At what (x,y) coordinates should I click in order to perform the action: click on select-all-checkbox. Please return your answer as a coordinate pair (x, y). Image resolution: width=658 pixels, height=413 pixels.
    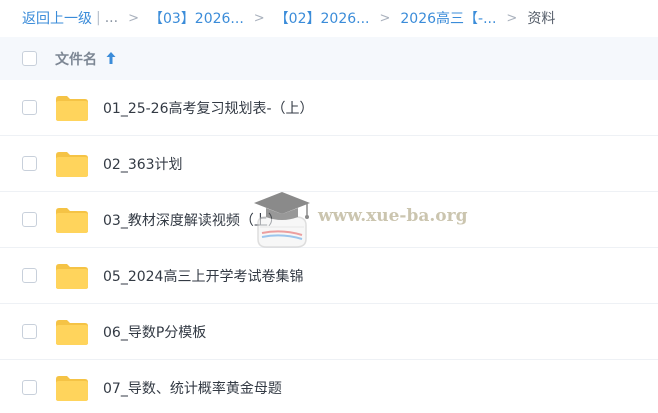
    Looking at the image, I should click on (29, 58).